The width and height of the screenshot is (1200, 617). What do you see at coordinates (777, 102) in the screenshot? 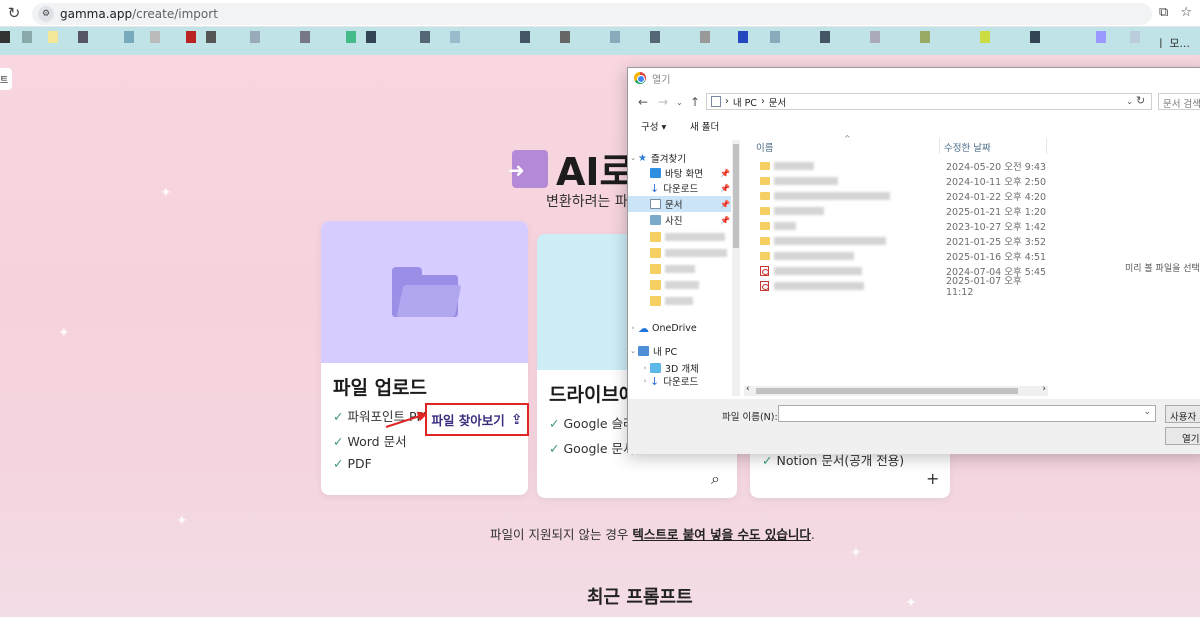
I see `breadcrumb-item: 문서` at bounding box center [777, 102].